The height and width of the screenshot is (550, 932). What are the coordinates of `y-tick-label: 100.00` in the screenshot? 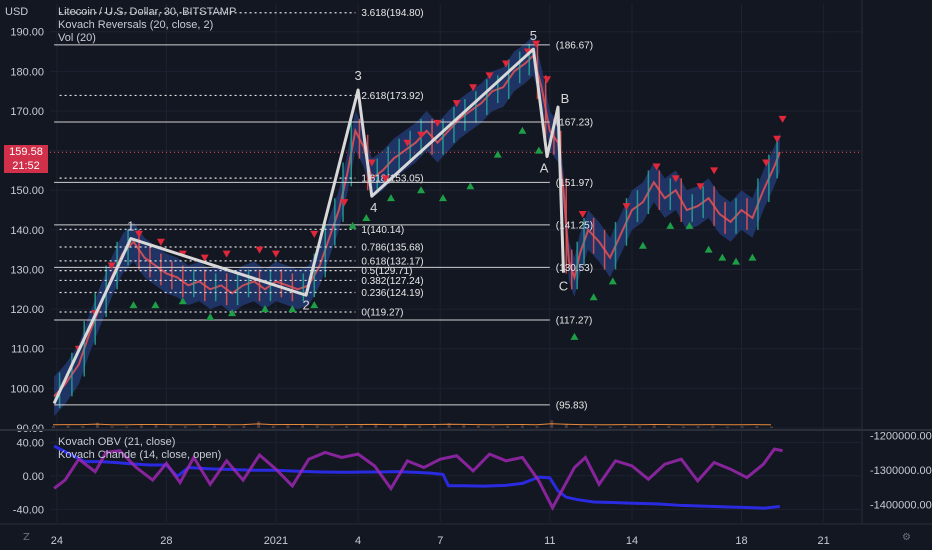 It's located at (27, 389).